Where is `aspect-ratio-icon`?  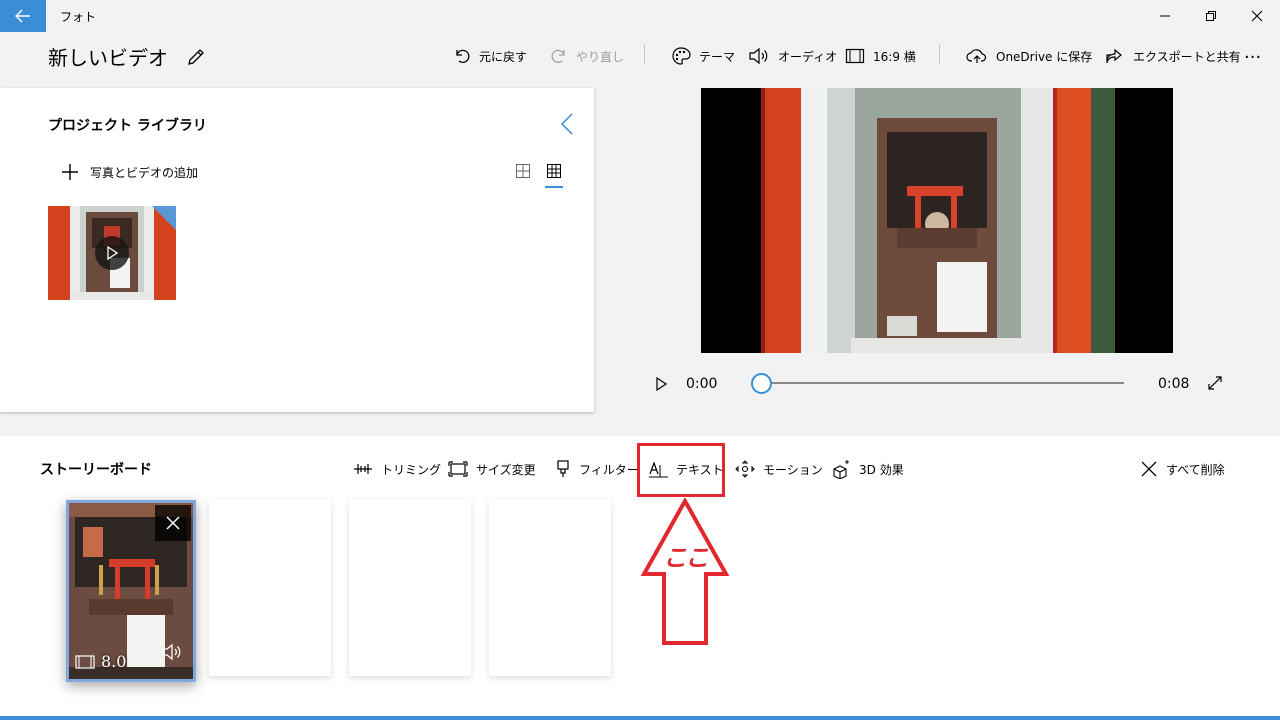
aspect-ratio-icon is located at coordinates (855, 56).